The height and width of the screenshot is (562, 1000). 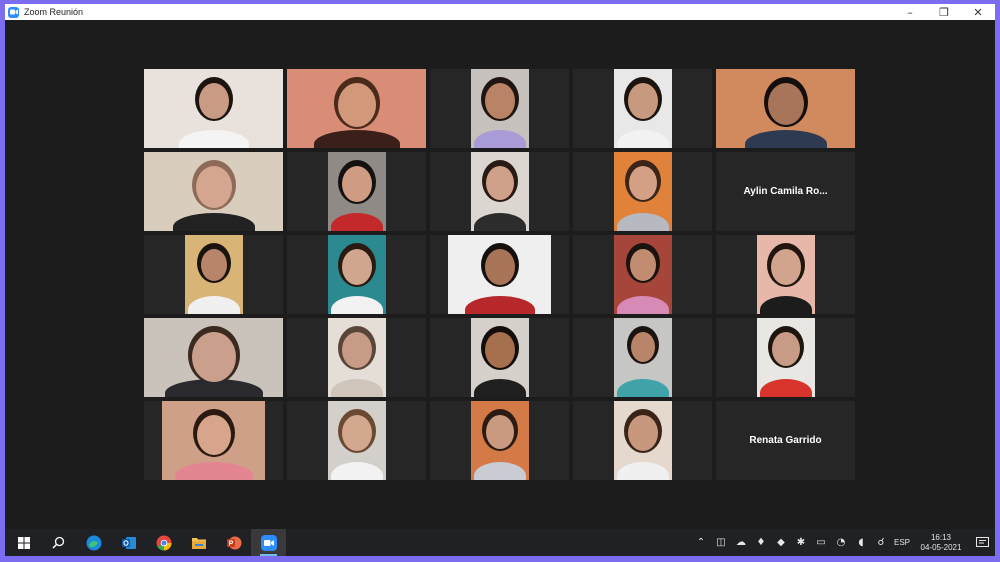 What do you see at coordinates (741, 542) in the screenshot?
I see `onedrive-icon: ☁` at bounding box center [741, 542].